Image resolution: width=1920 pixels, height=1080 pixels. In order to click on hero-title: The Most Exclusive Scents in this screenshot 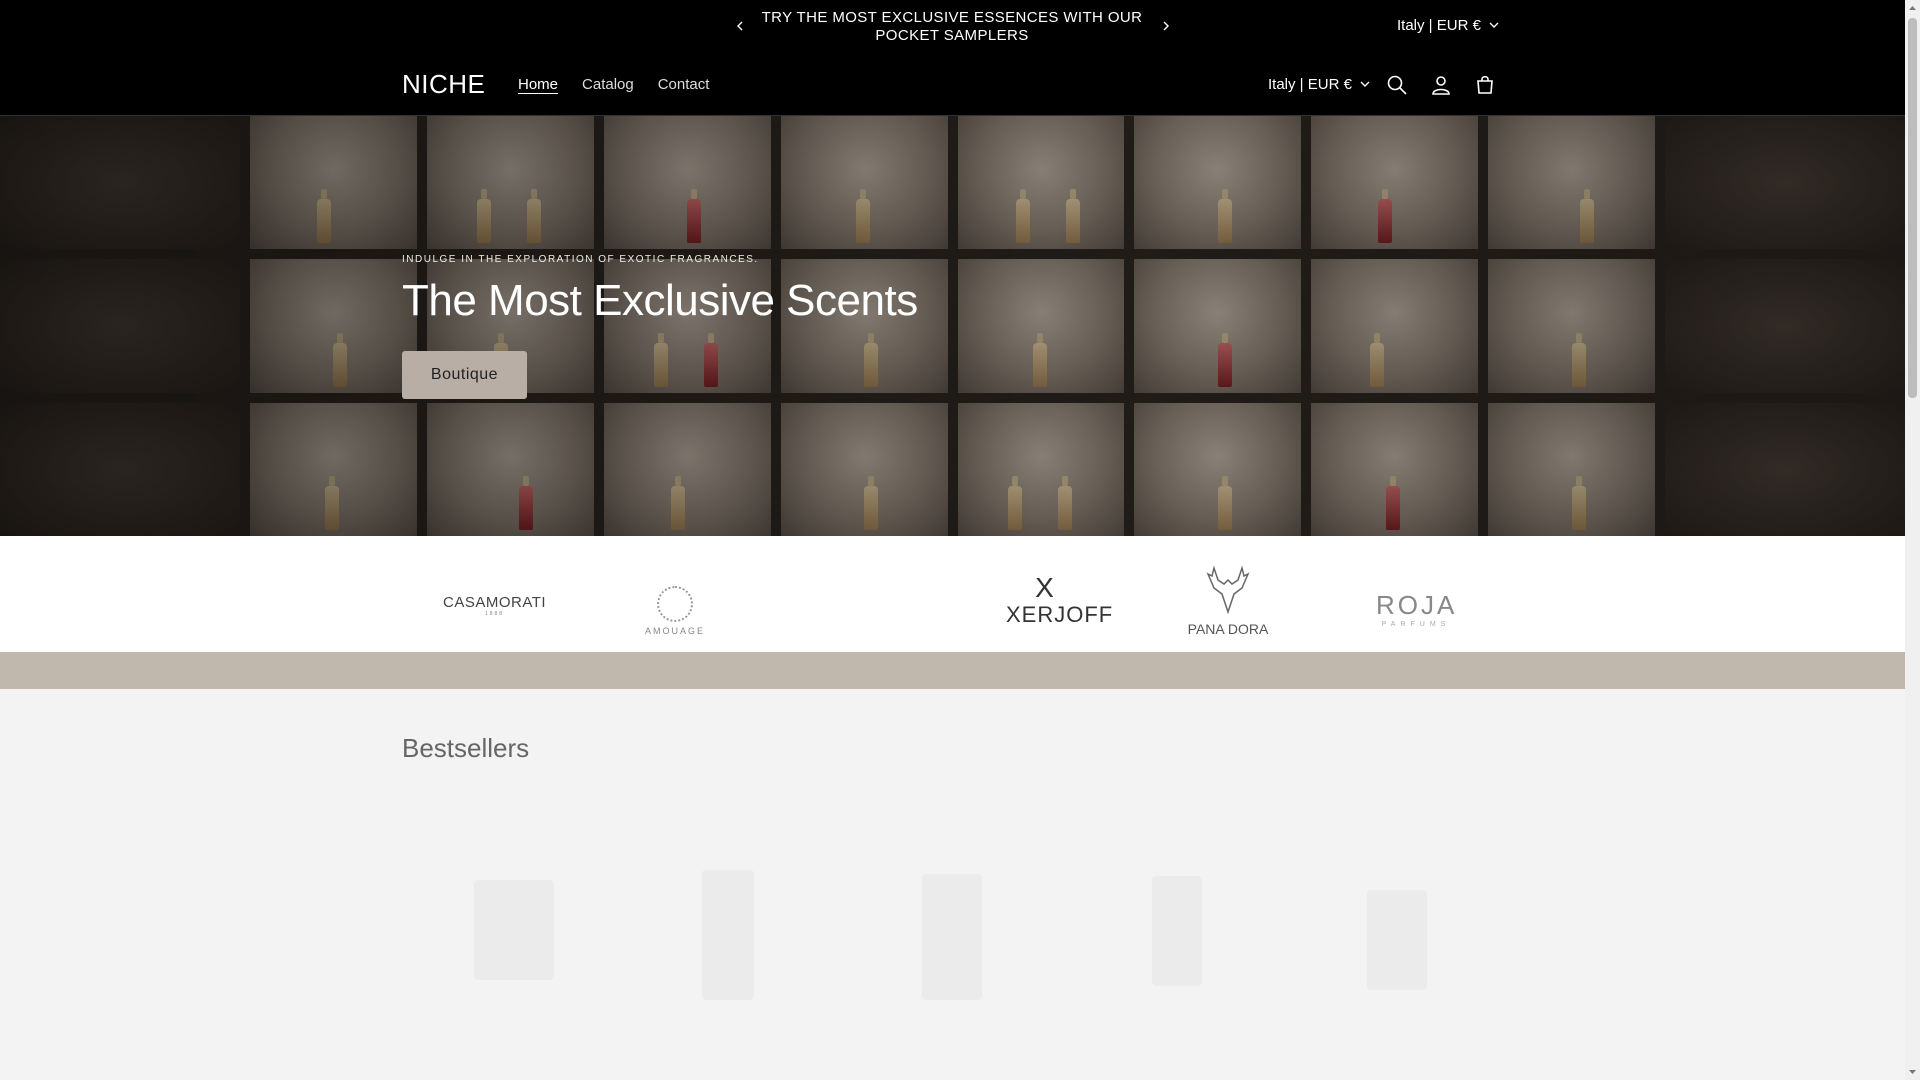, I will do `click(660, 300)`.